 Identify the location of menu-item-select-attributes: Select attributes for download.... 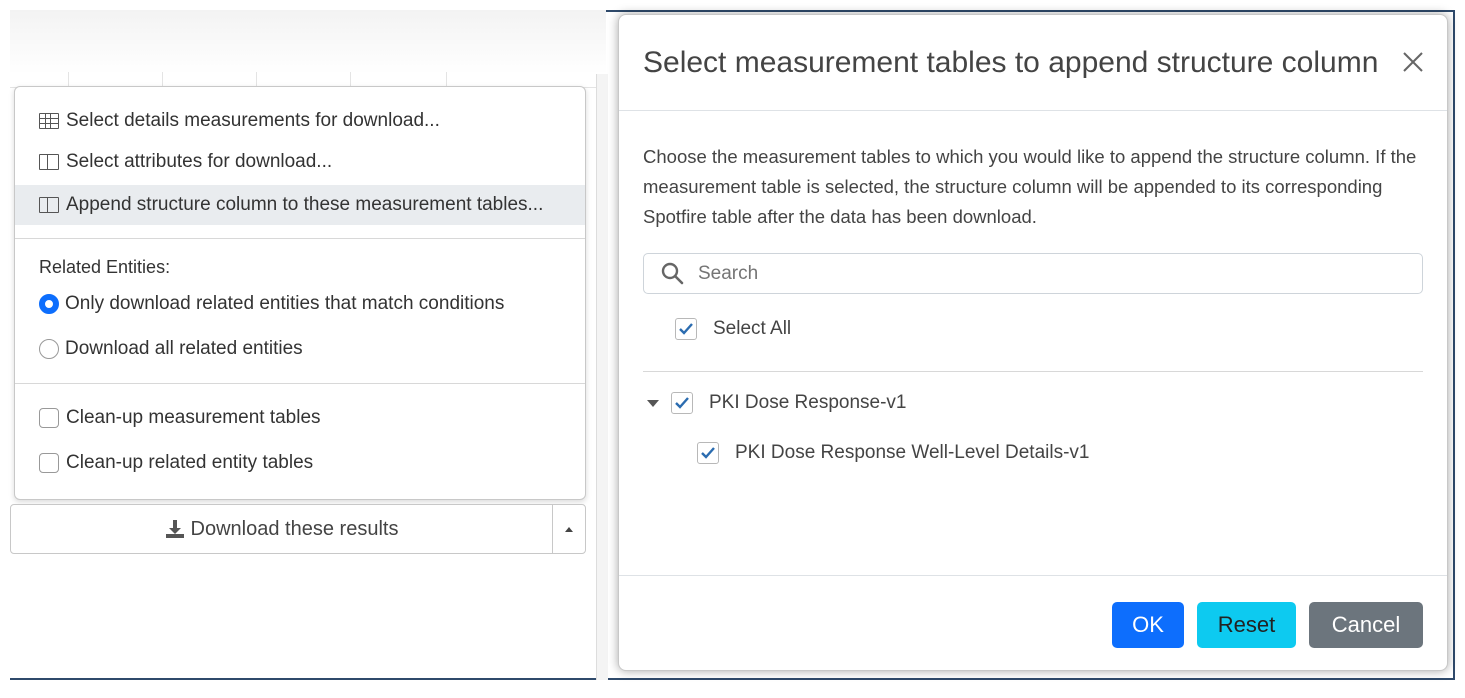
(300, 162).